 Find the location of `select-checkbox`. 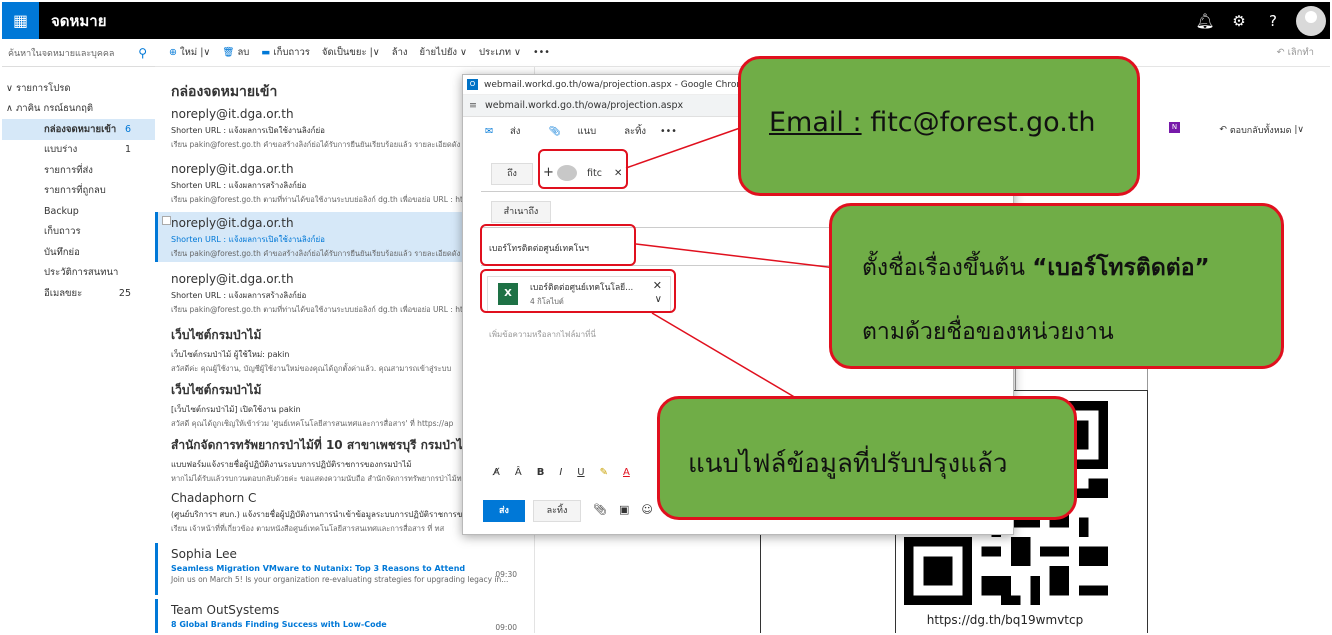

select-checkbox is located at coordinates (166, 220).